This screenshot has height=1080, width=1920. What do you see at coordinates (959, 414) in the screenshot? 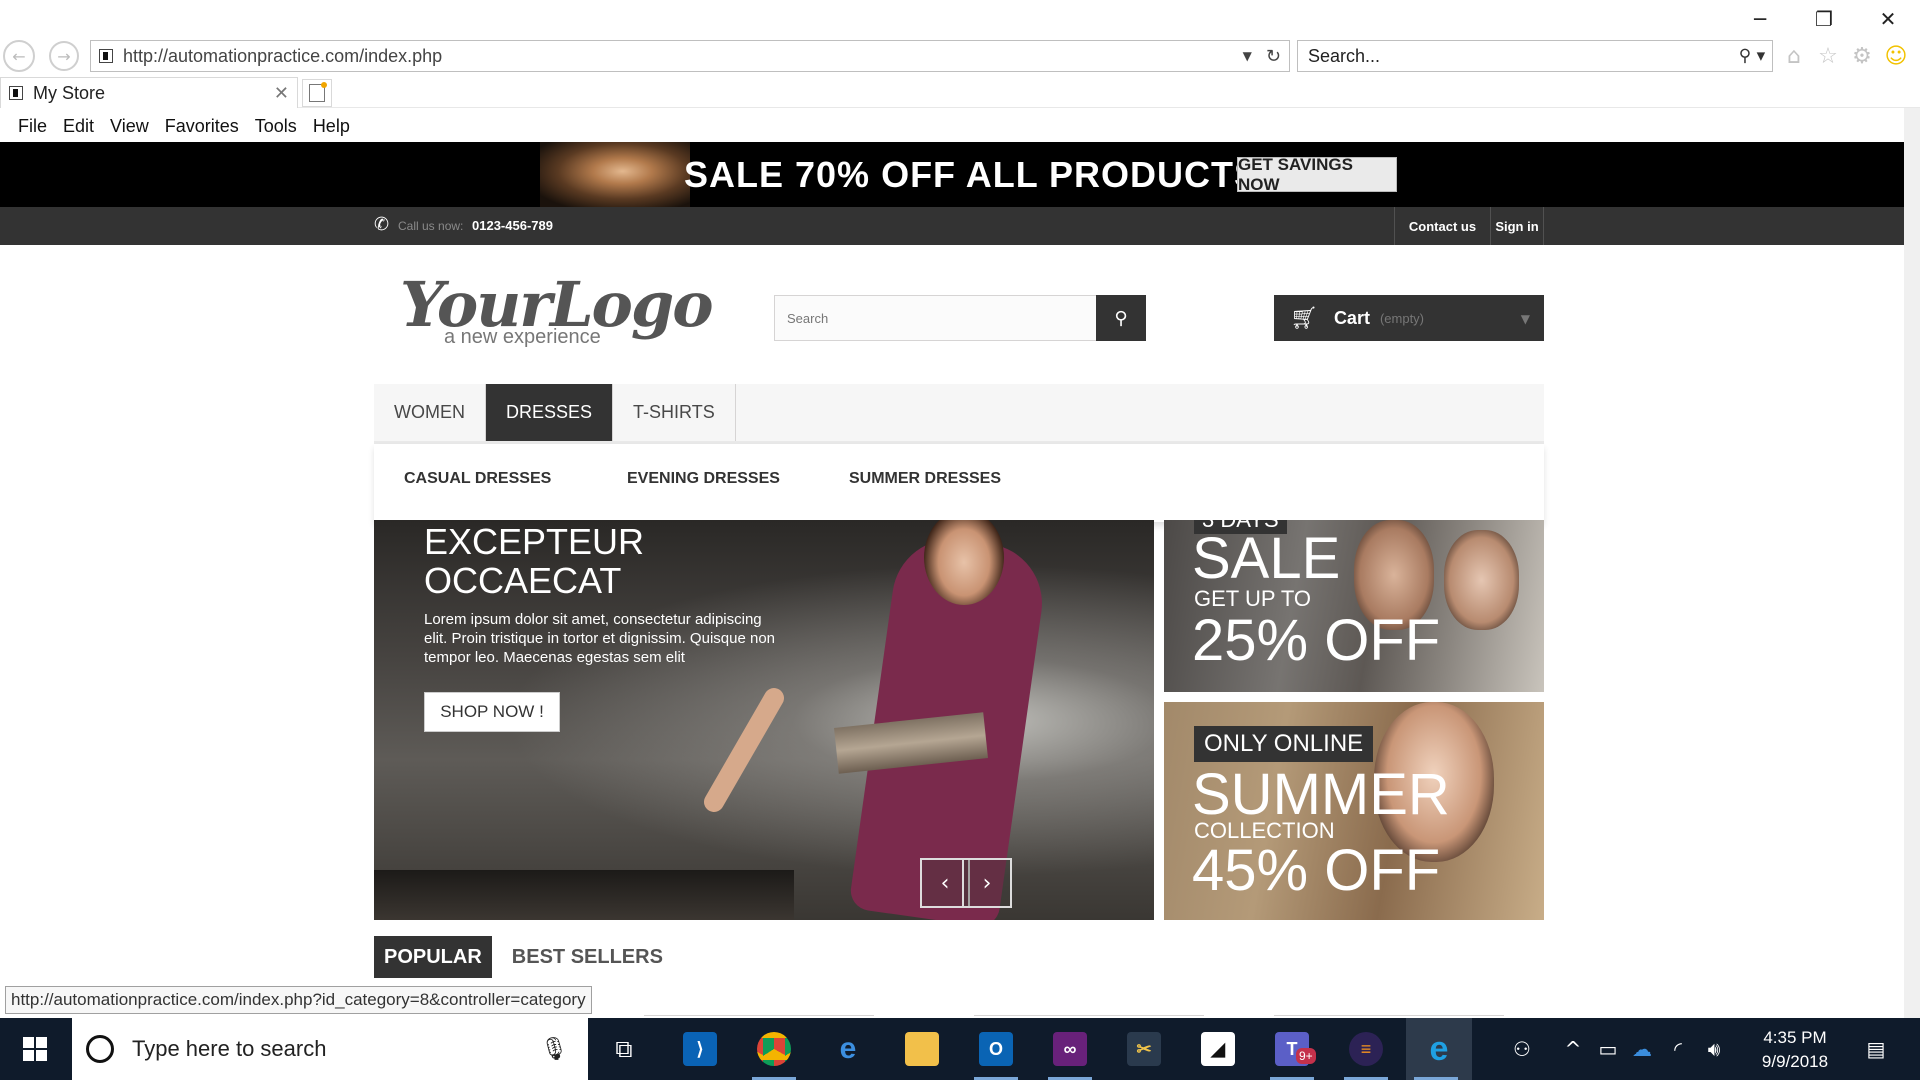
I see `main-category-menu: WOMEN DRESSES T-SHIRTS` at bounding box center [959, 414].